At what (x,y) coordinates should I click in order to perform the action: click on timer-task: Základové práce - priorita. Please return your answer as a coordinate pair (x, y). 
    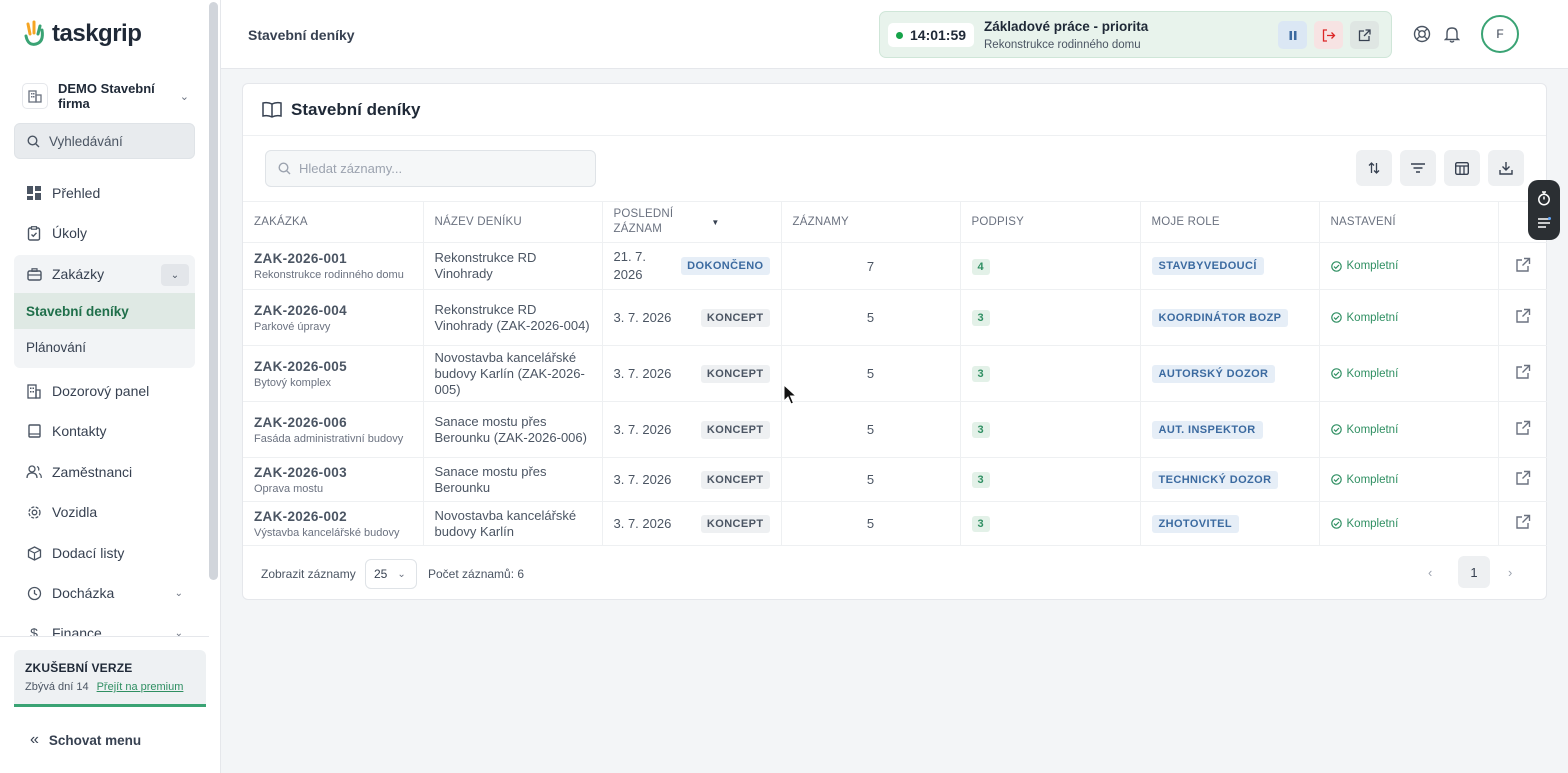
    Looking at the image, I should click on (1066, 26).